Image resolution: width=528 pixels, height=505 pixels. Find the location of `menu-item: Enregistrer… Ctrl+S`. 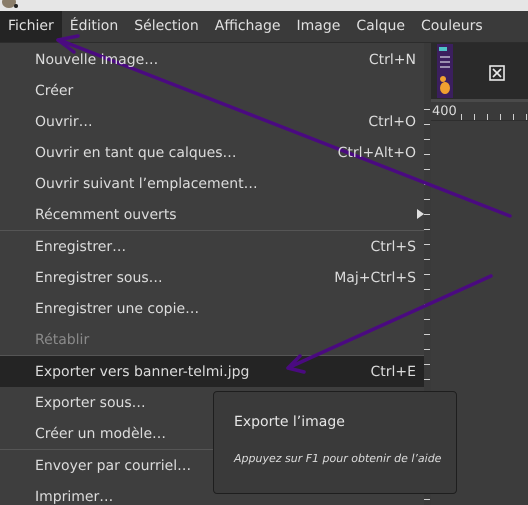

menu-item: Enregistrer… Ctrl+S is located at coordinates (212, 246).